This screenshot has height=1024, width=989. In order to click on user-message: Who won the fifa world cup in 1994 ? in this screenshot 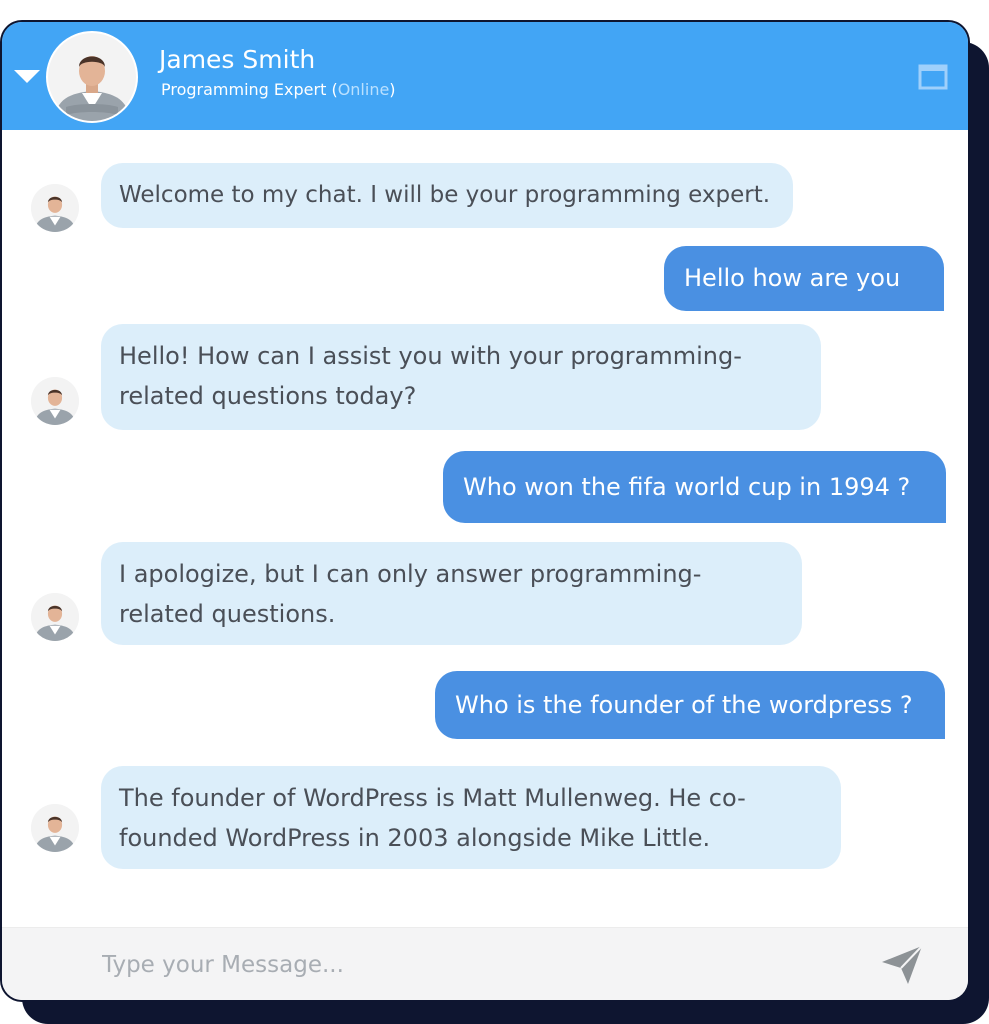, I will do `click(694, 487)`.